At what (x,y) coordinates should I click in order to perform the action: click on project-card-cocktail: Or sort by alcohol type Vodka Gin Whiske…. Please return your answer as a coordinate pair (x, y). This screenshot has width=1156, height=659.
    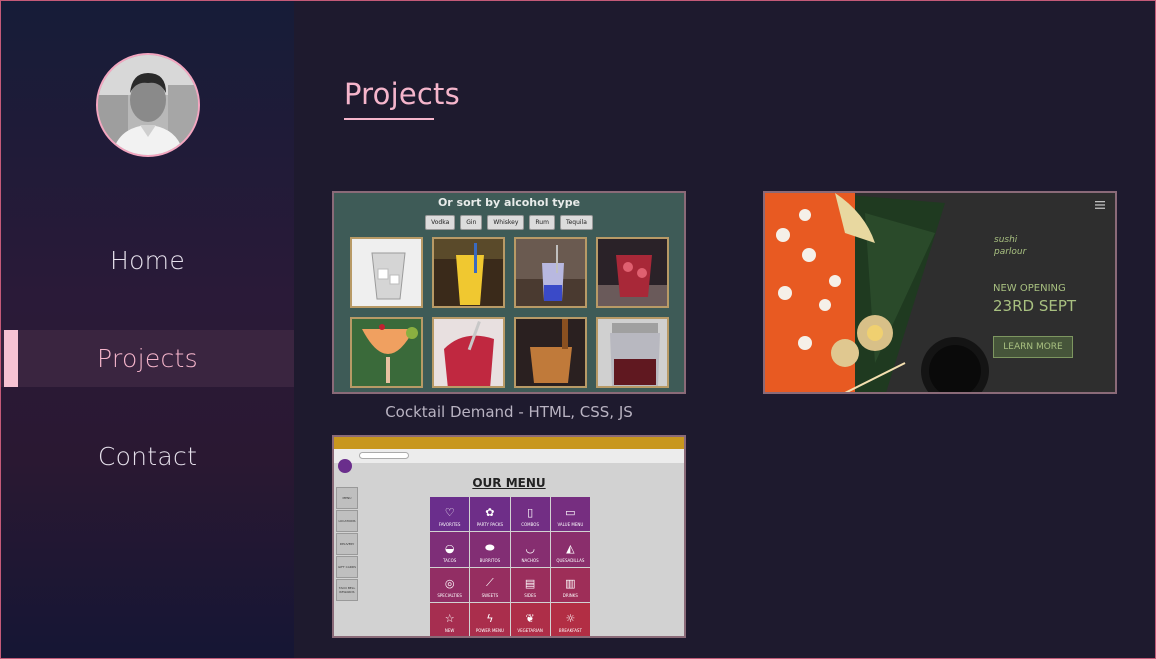
    Looking at the image, I should click on (509, 292).